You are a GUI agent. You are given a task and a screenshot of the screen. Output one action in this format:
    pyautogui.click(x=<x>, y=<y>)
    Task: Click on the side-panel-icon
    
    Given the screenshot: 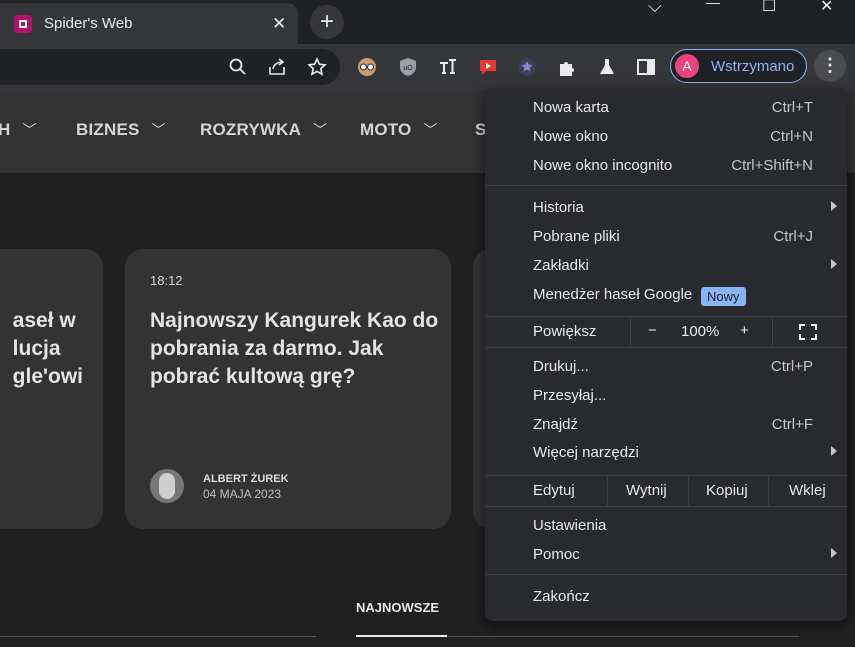 What is the action you would take?
    pyautogui.click(x=646, y=67)
    